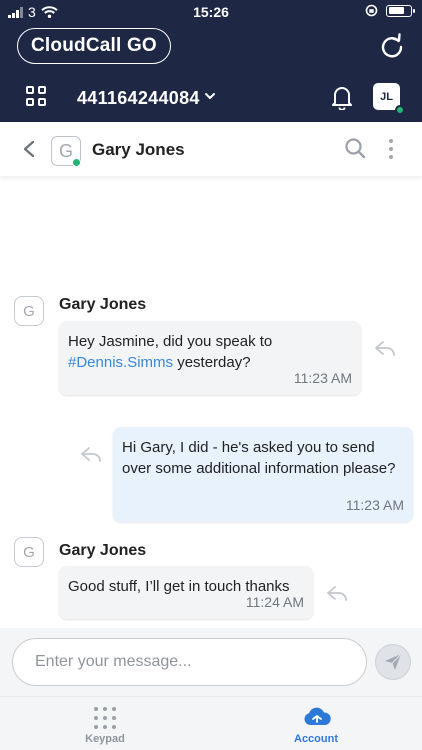 The height and width of the screenshot is (750, 422). I want to click on tab-label: Account, so click(316, 739).